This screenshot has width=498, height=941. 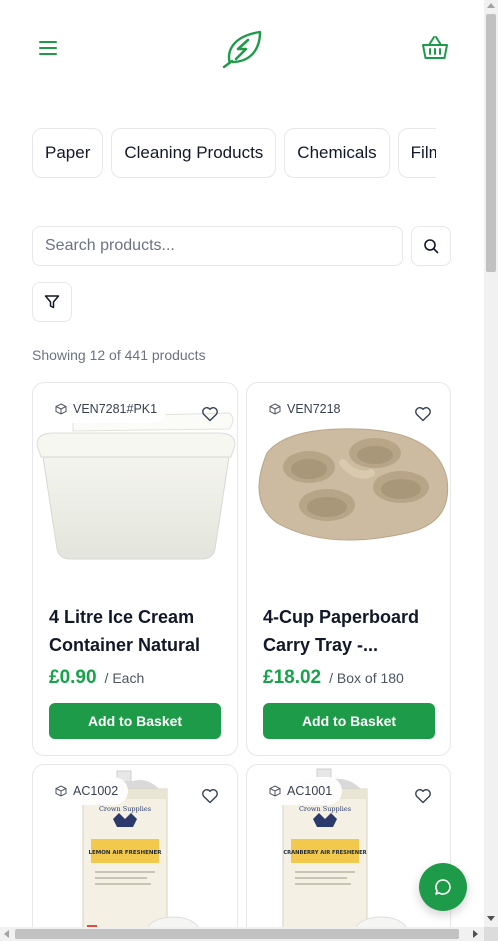 I want to click on horizontal-scrollbar, so click(x=242, y=934).